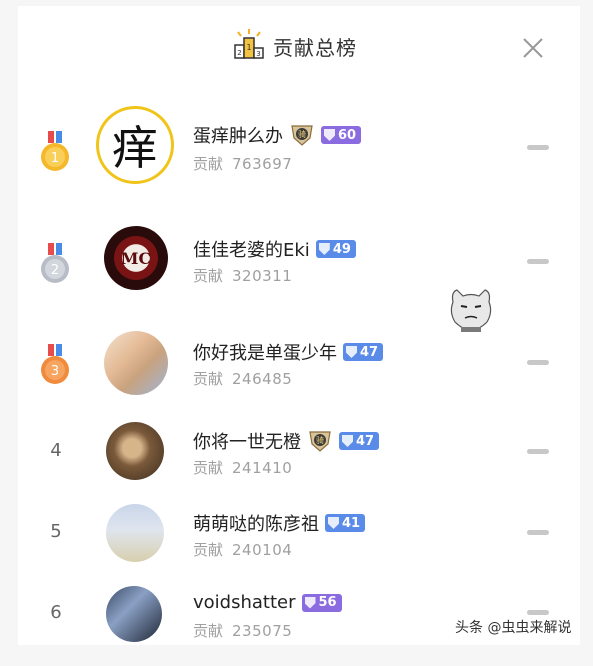 The width and height of the screenshot is (593, 666). What do you see at coordinates (244, 602) in the screenshot?
I see `username: voidshatter` at bounding box center [244, 602].